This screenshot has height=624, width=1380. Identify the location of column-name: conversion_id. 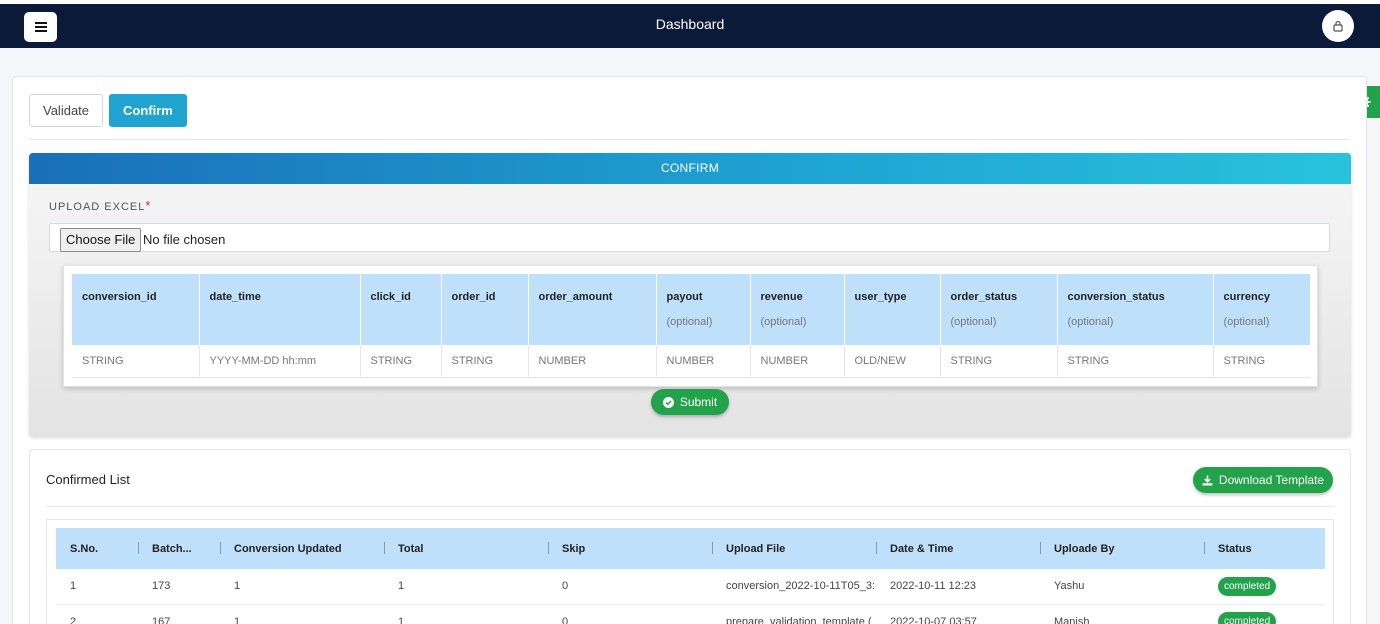
(119, 297).